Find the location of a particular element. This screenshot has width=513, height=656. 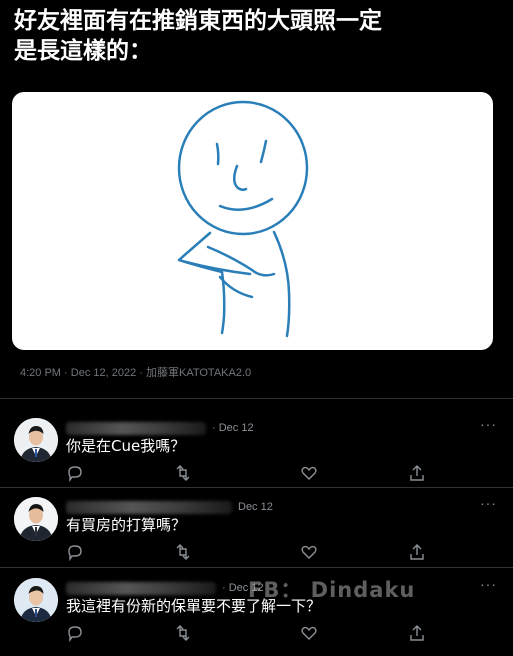

figure-left-body is located at coordinates (201, 283).